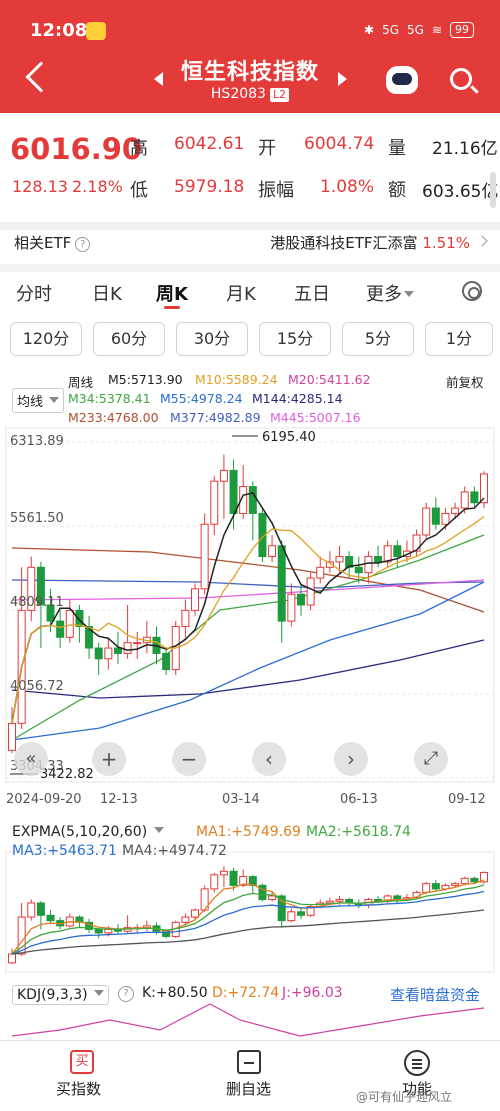  What do you see at coordinates (431, 759) in the screenshot?
I see `fullscreen-icon: ⤢` at bounding box center [431, 759].